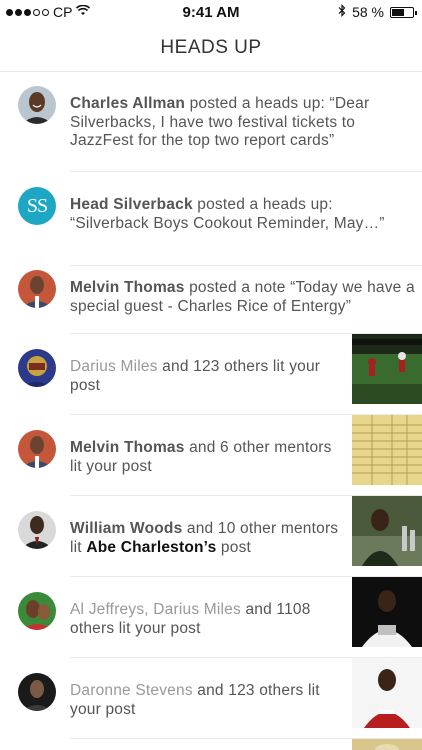  I want to click on avatar-initials: SS, so click(37, 205).